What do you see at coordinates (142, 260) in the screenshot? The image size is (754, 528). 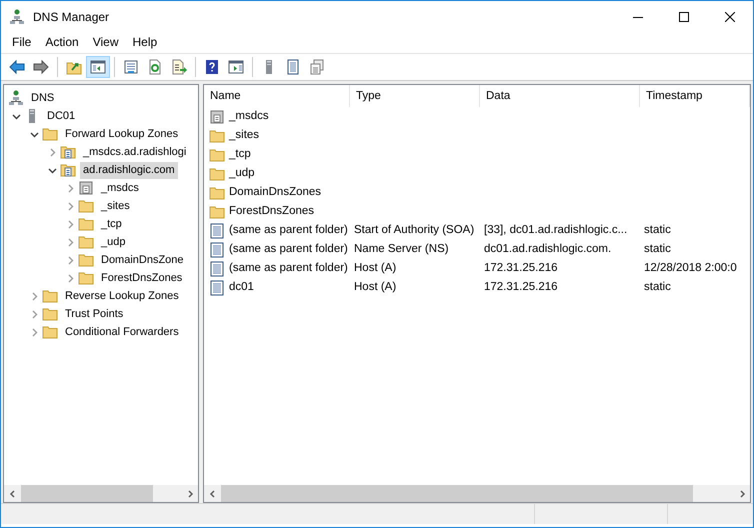 I see `tree-item: DomainDnsZone` at bounding box center [142, 260].